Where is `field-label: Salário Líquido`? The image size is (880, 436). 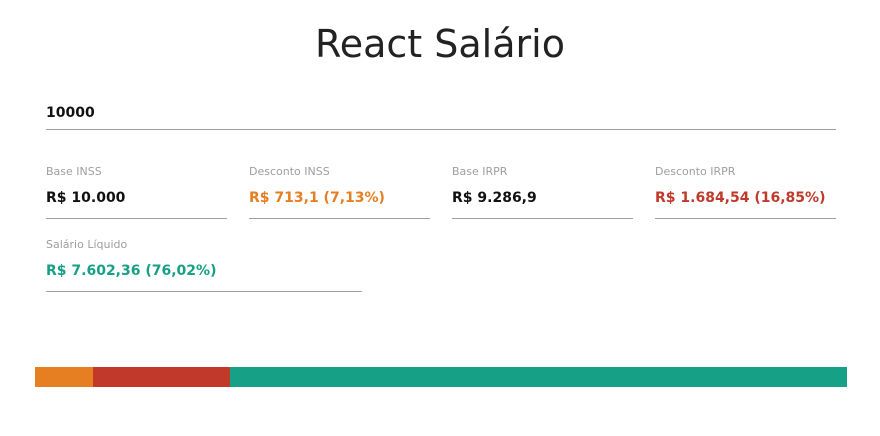 field-label: Salário Líquido is located at coordinates (87, 244).